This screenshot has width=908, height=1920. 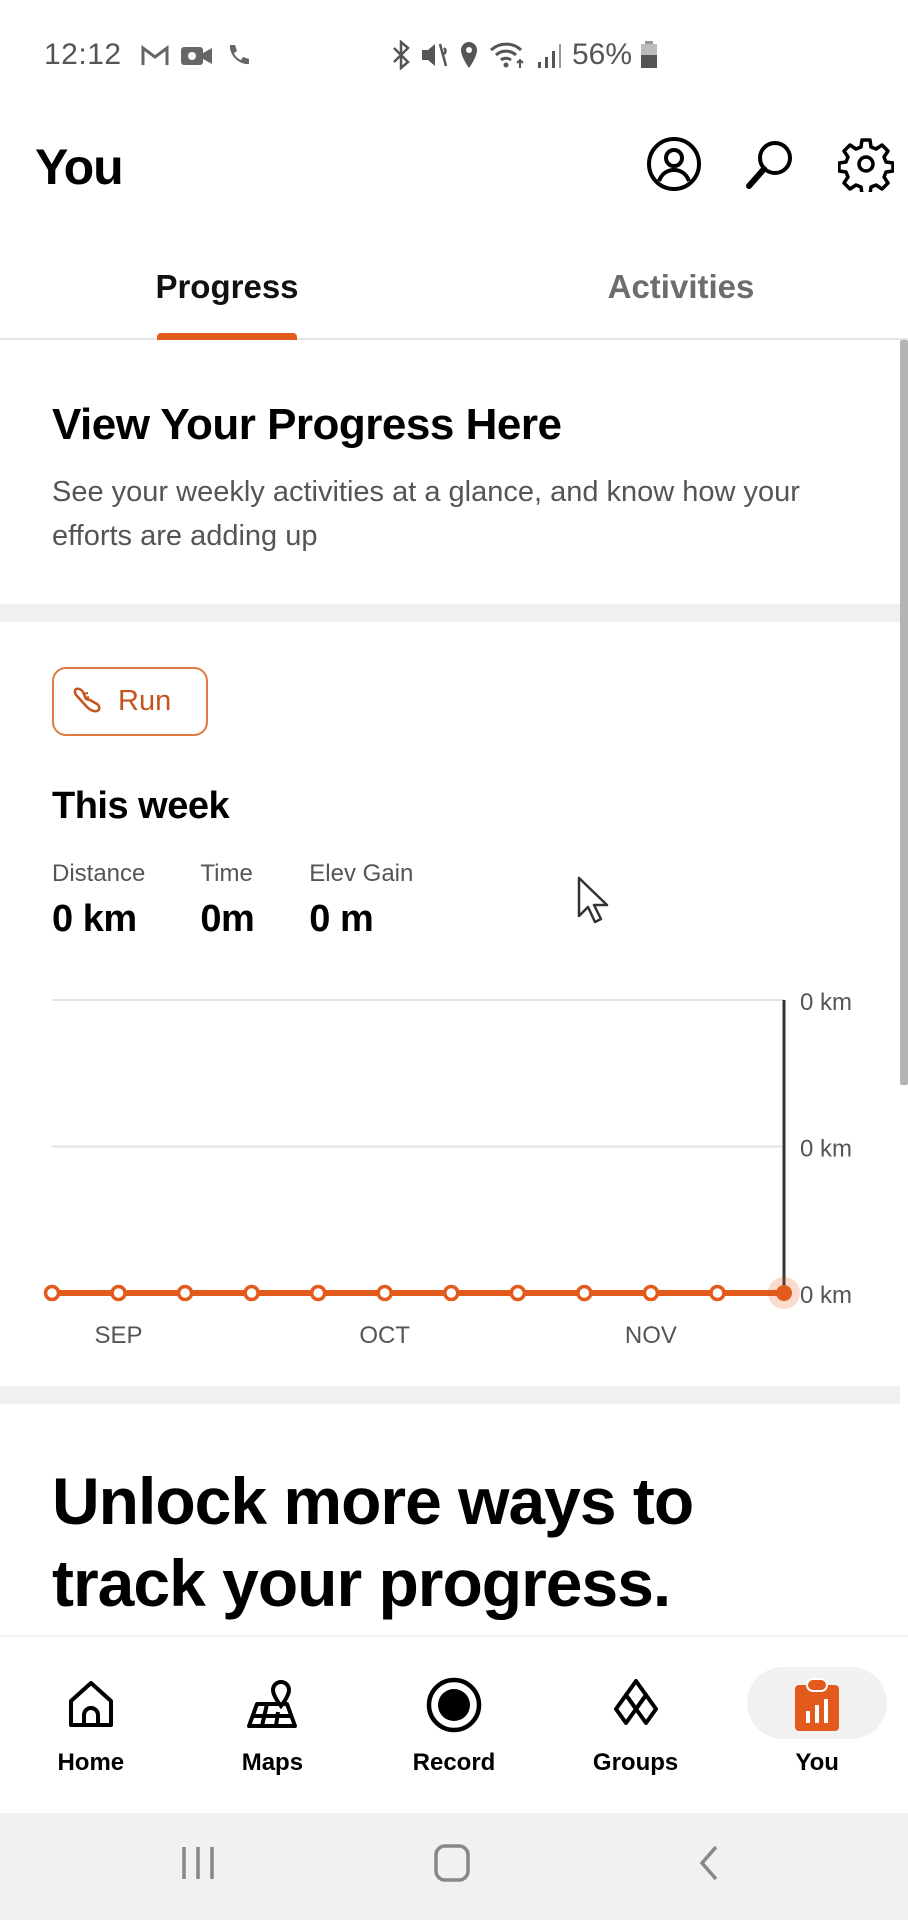 What do you see at coordinates (454, 170) in the screenshot?
I see `app-header: You` at bounding box center [454, 170].